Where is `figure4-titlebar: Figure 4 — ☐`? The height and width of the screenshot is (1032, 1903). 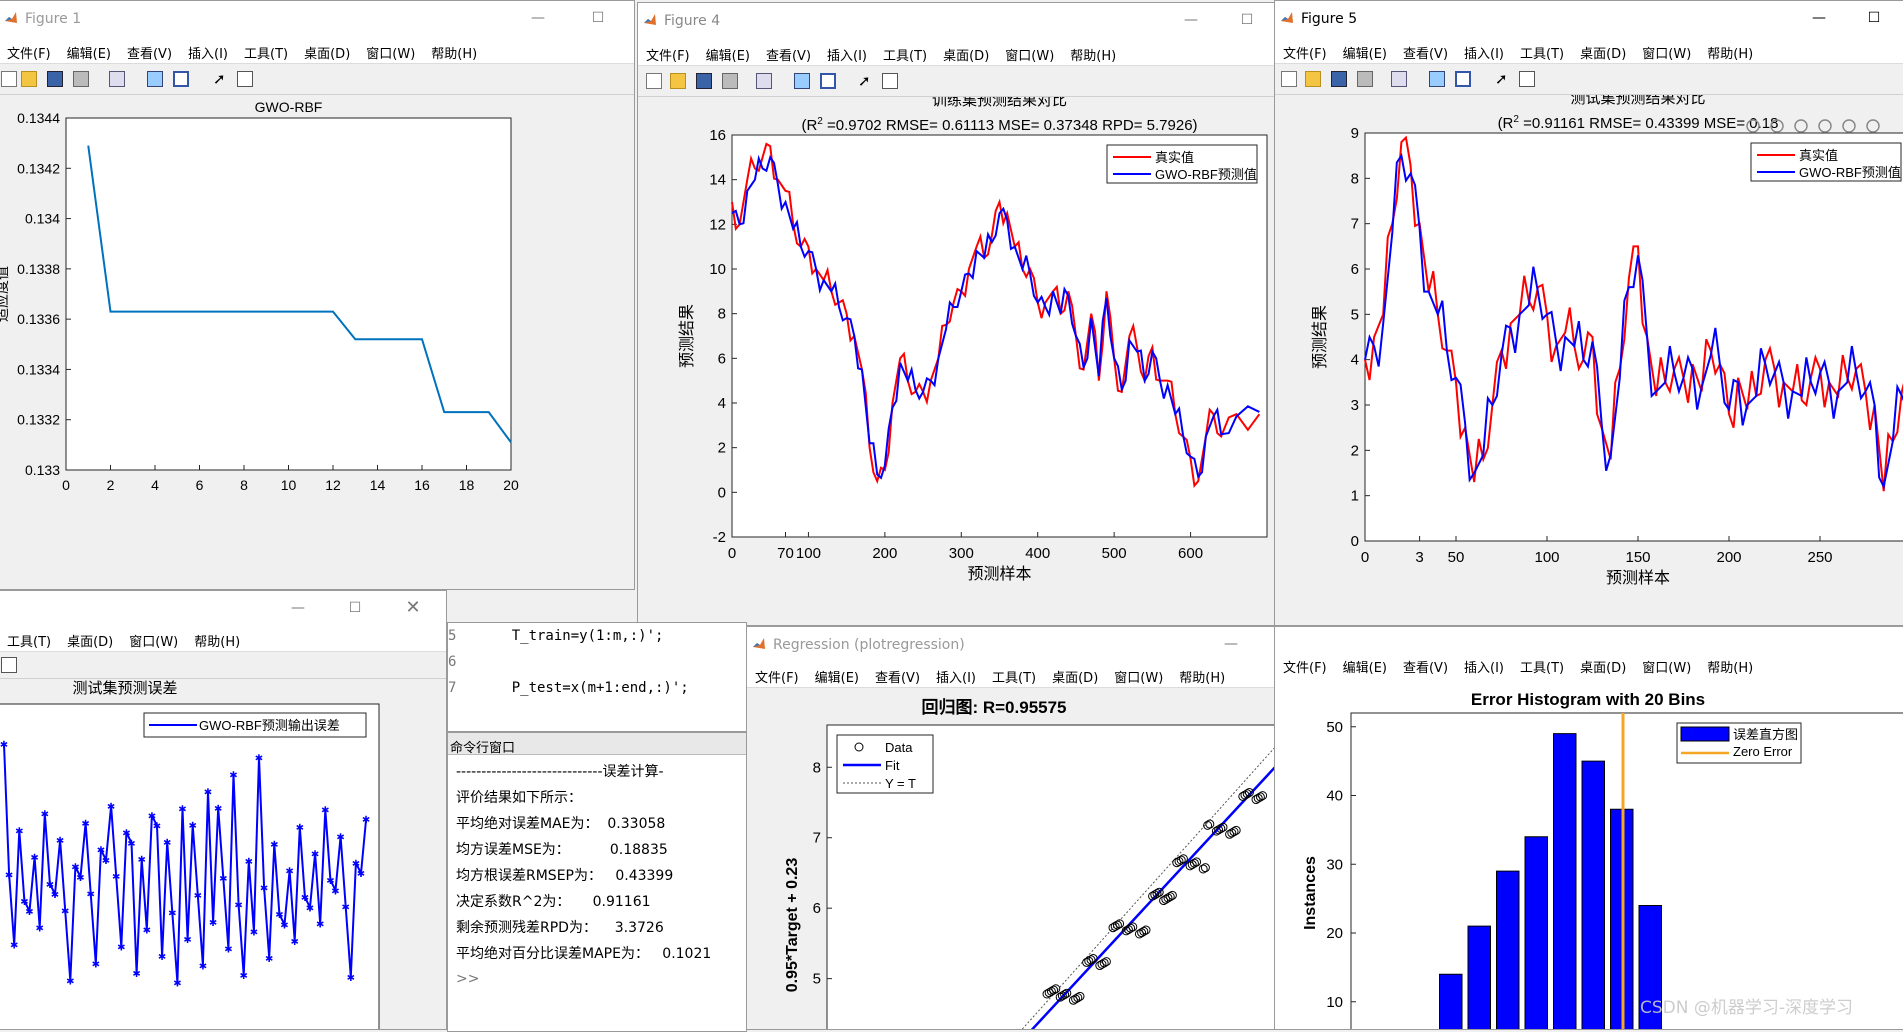 figure4-titlebar: Figure 4 — ☐ is located at coordinates (956, 22).